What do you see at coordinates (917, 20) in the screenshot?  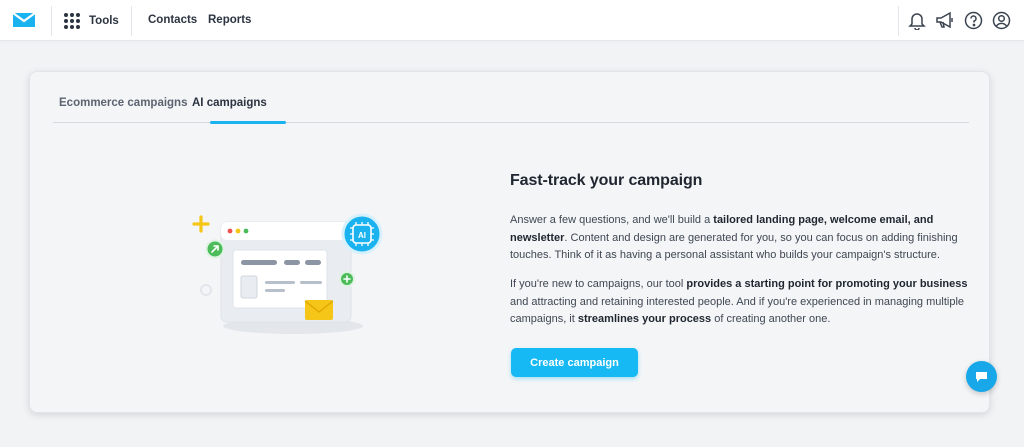 I see `notifications-bell-icon` at bounding box center [917, 20].